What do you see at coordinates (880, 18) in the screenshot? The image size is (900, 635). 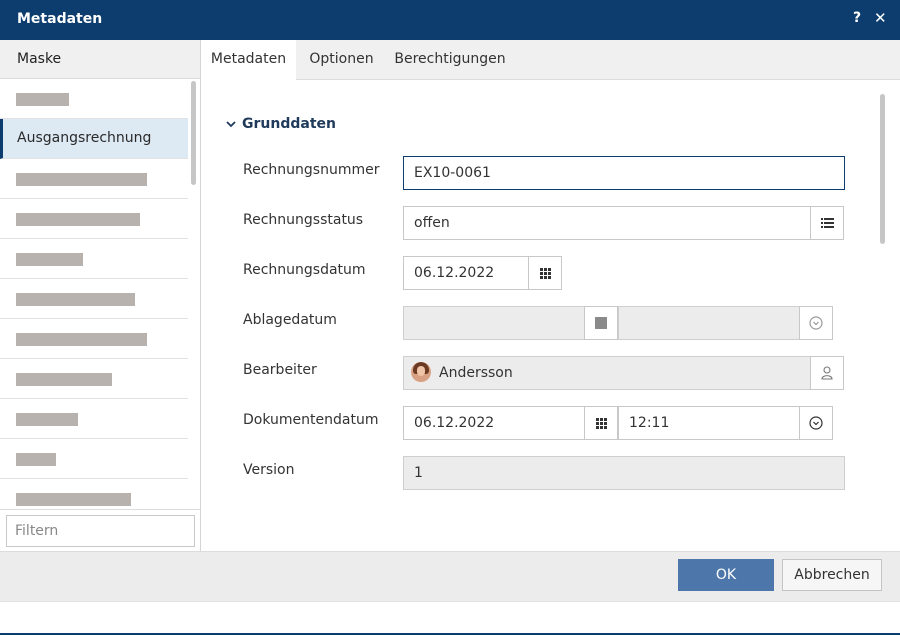 I see `close-icon: ✕` at bounding box center [880, 18].